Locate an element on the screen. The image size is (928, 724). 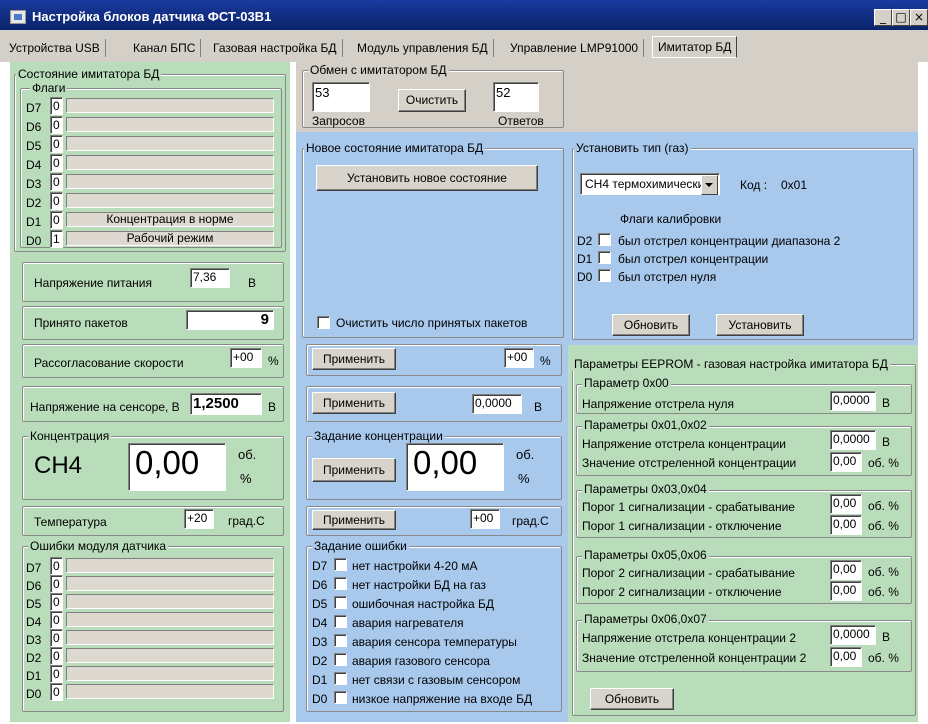
tab-control-module: Модуль управления БД is located at coordinates (423, 48).